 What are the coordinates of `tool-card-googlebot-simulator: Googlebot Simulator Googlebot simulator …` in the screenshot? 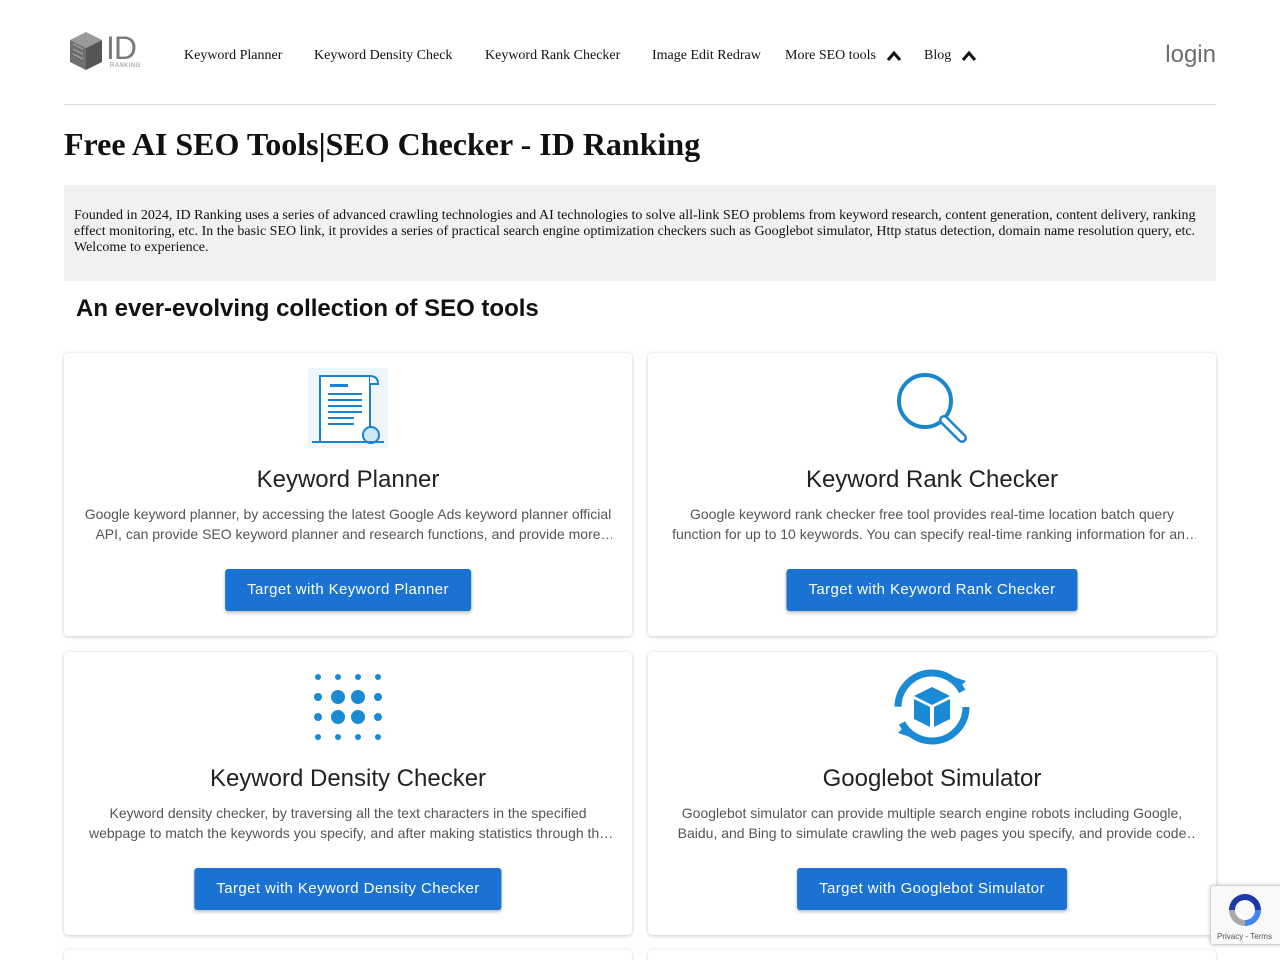 It's located at (932, 793).